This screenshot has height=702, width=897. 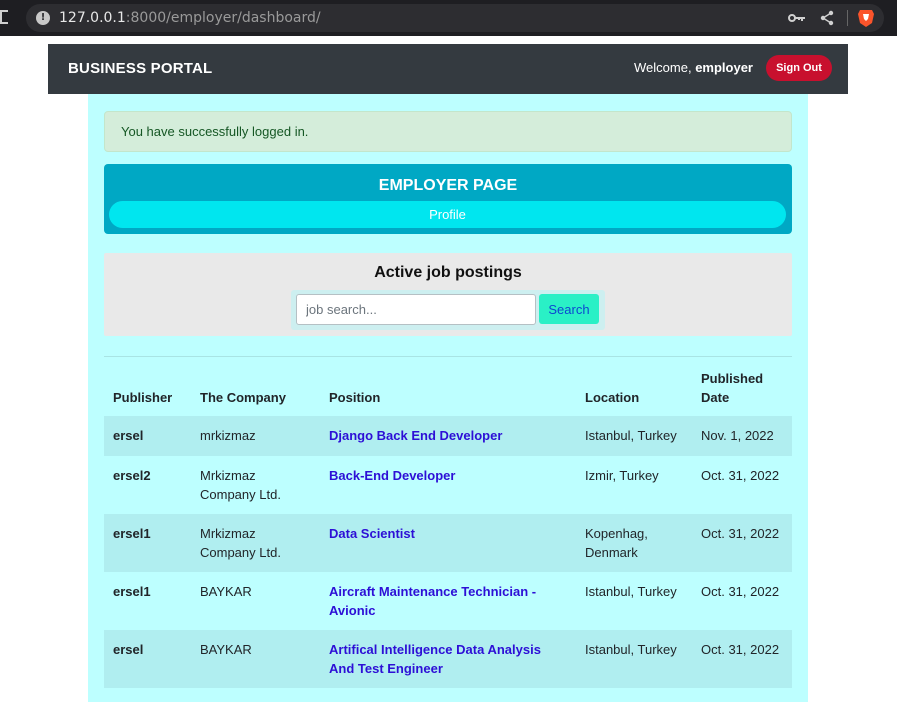 What do you see at coordinates (569, 309) in the screenshot?
I see `search-button: Search` at bounding box center [569, 309].